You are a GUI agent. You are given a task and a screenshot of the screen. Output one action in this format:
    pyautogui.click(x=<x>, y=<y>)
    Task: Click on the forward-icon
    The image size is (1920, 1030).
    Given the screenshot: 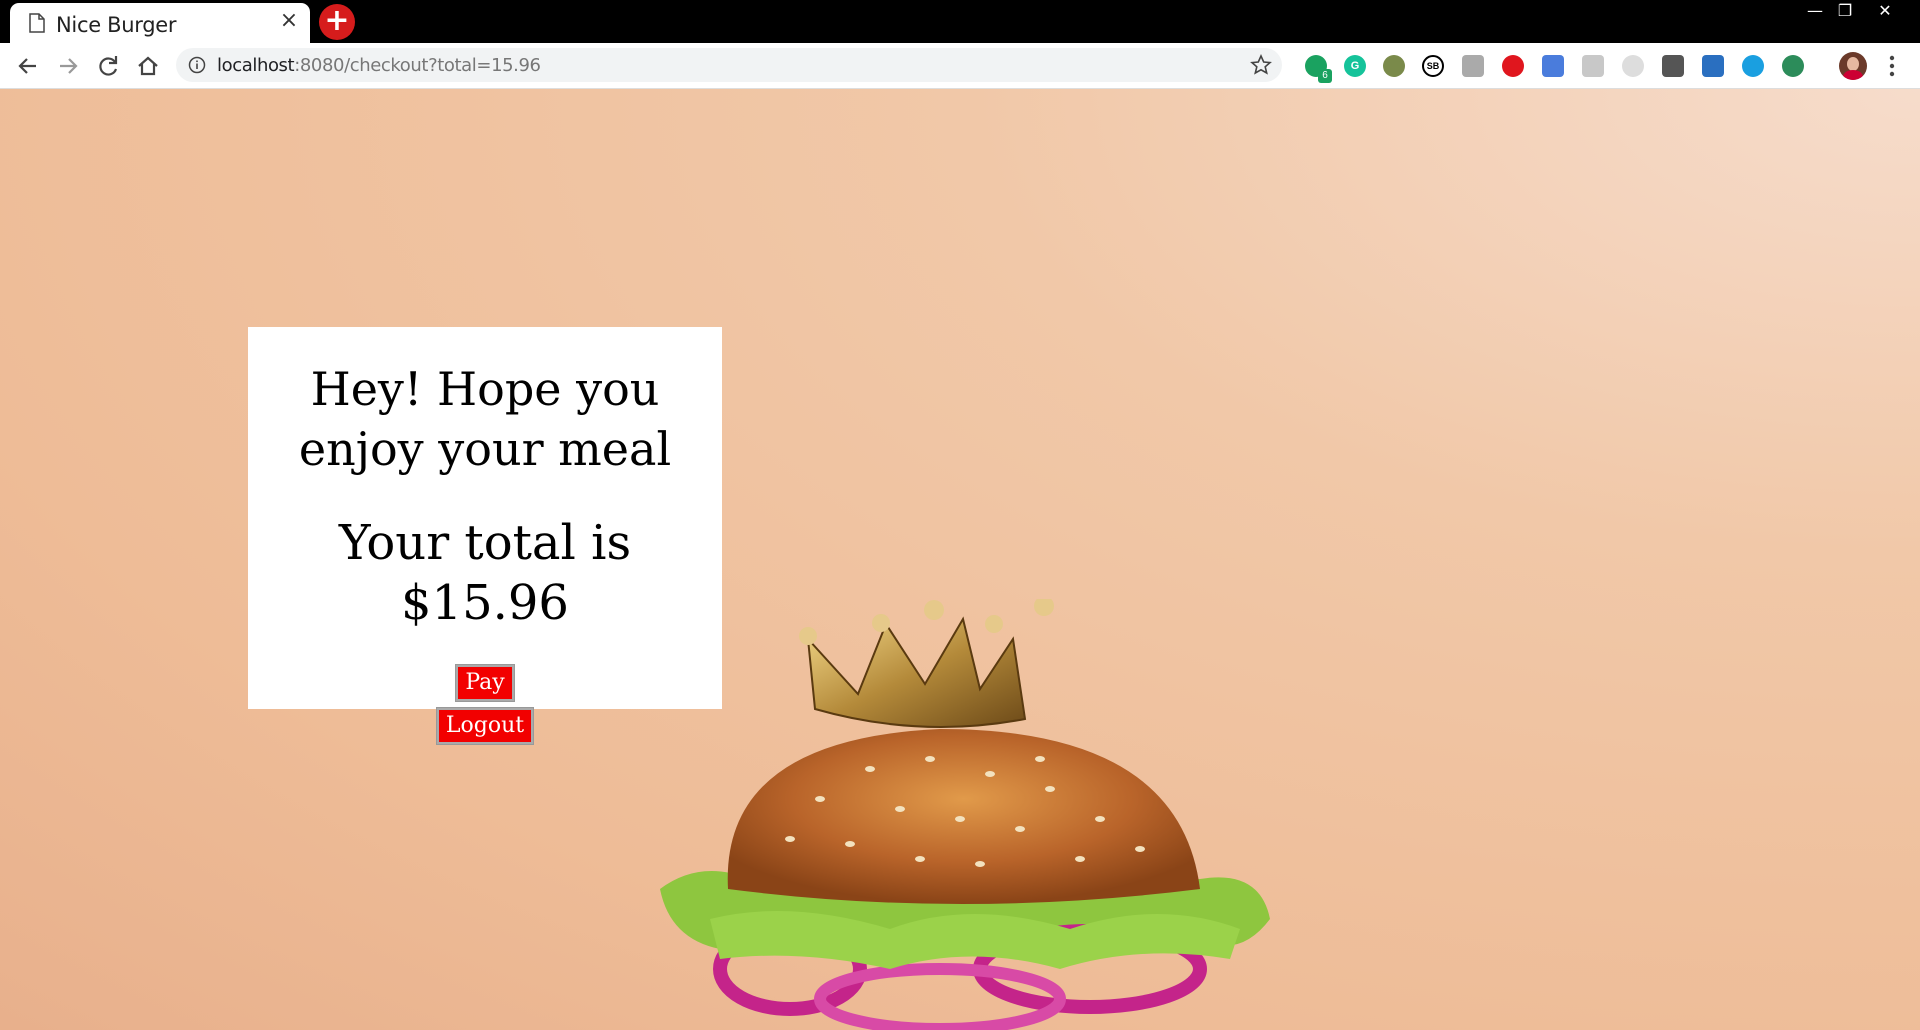 What is the action you would take?
    pyautogui.click(x=68, y=66)
    